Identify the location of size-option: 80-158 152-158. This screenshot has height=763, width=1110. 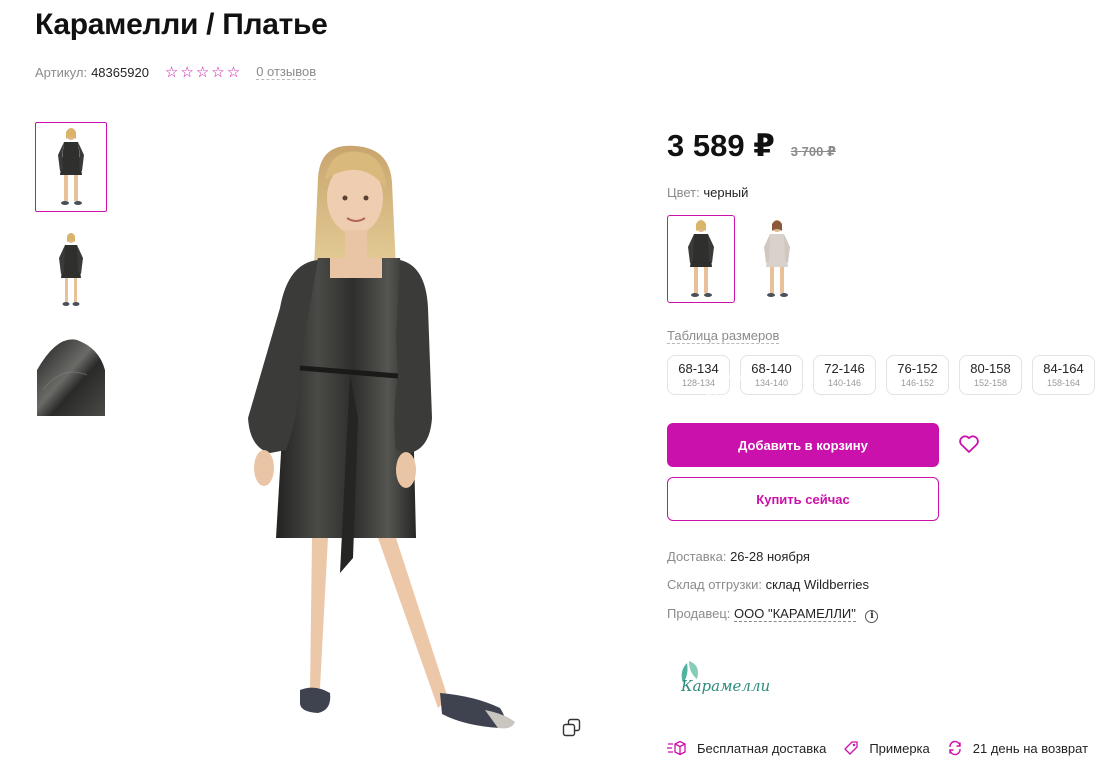
(990, 375).